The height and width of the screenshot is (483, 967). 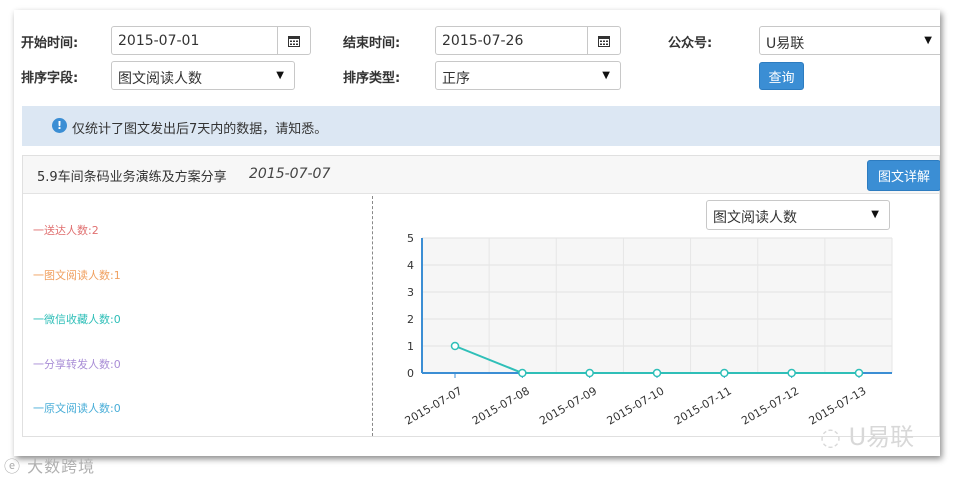 What do you see at coordinates (50, 43) in the screenshot?
I see `start-time-label: 开始时间:` at bounding box center [50, 43].